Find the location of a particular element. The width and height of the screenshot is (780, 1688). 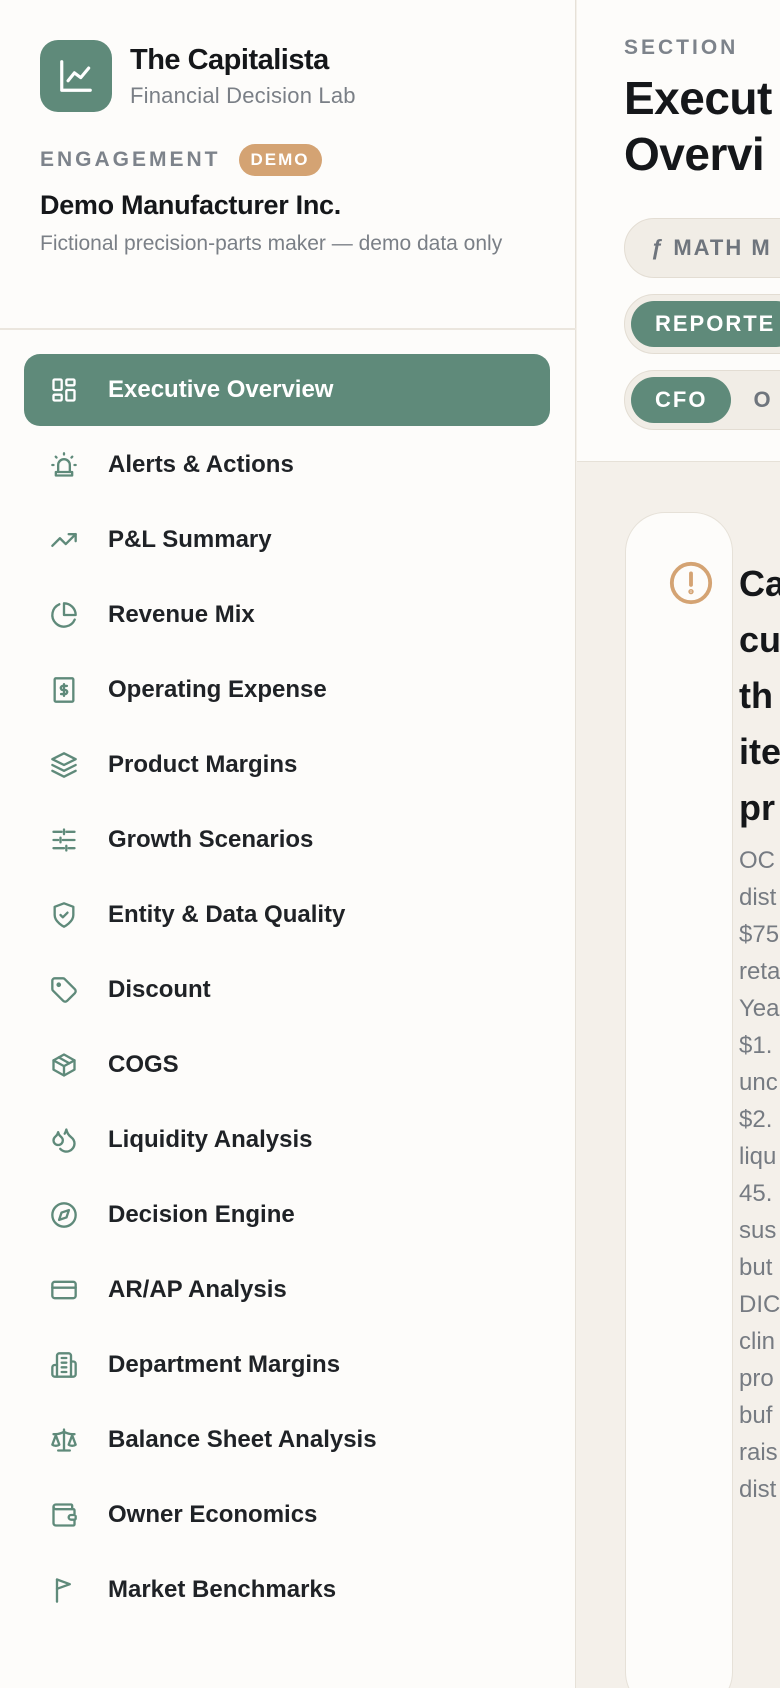

body-line: $75 is located at coordinates (759, 934).